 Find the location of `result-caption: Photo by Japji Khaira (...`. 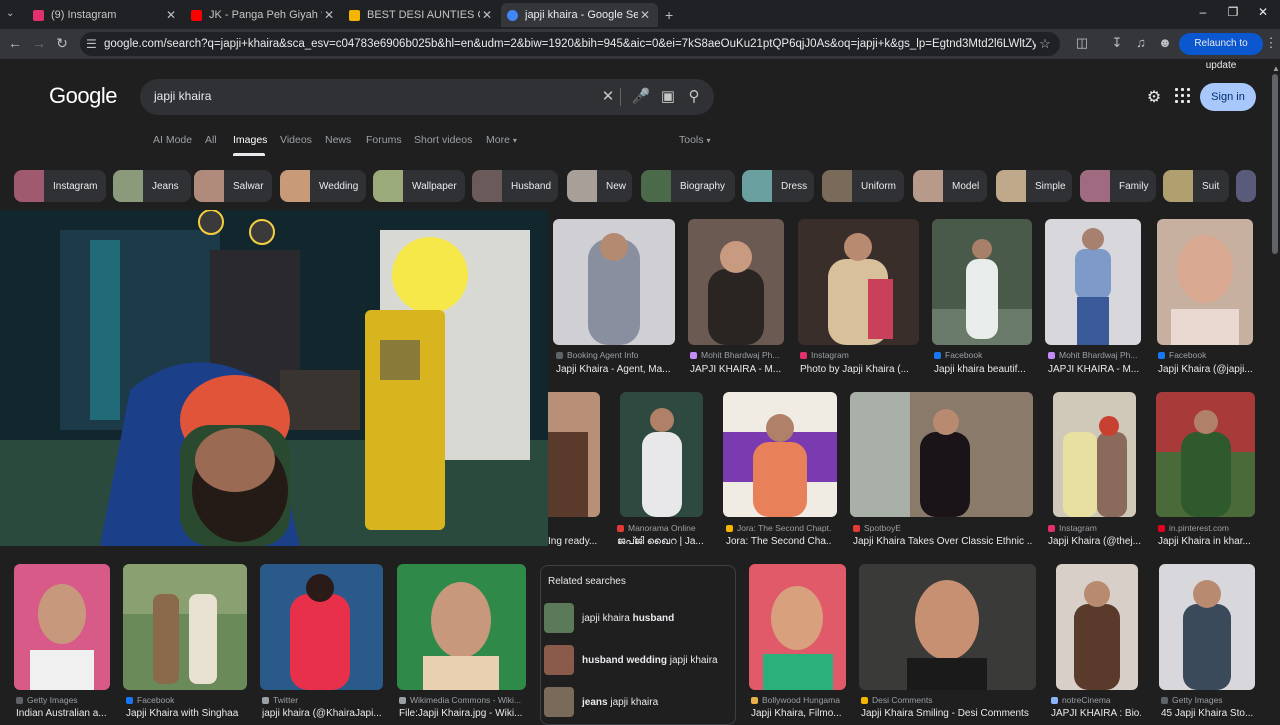

result-caption: Photo by Japji Khaira (... is located at coordinates (859, 369).